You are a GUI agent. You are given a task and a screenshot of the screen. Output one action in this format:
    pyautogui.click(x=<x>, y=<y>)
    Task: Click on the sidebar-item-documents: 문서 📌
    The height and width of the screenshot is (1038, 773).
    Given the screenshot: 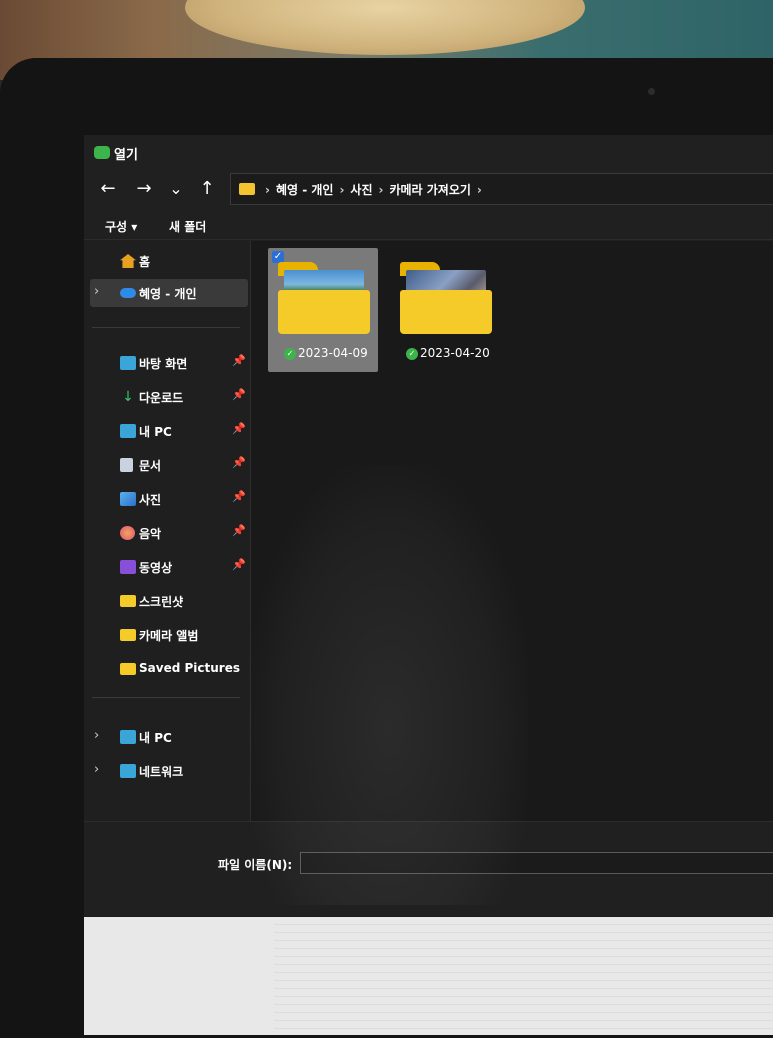 What is the action you would take?
    pyautogui.click(x=167, y=465)
    